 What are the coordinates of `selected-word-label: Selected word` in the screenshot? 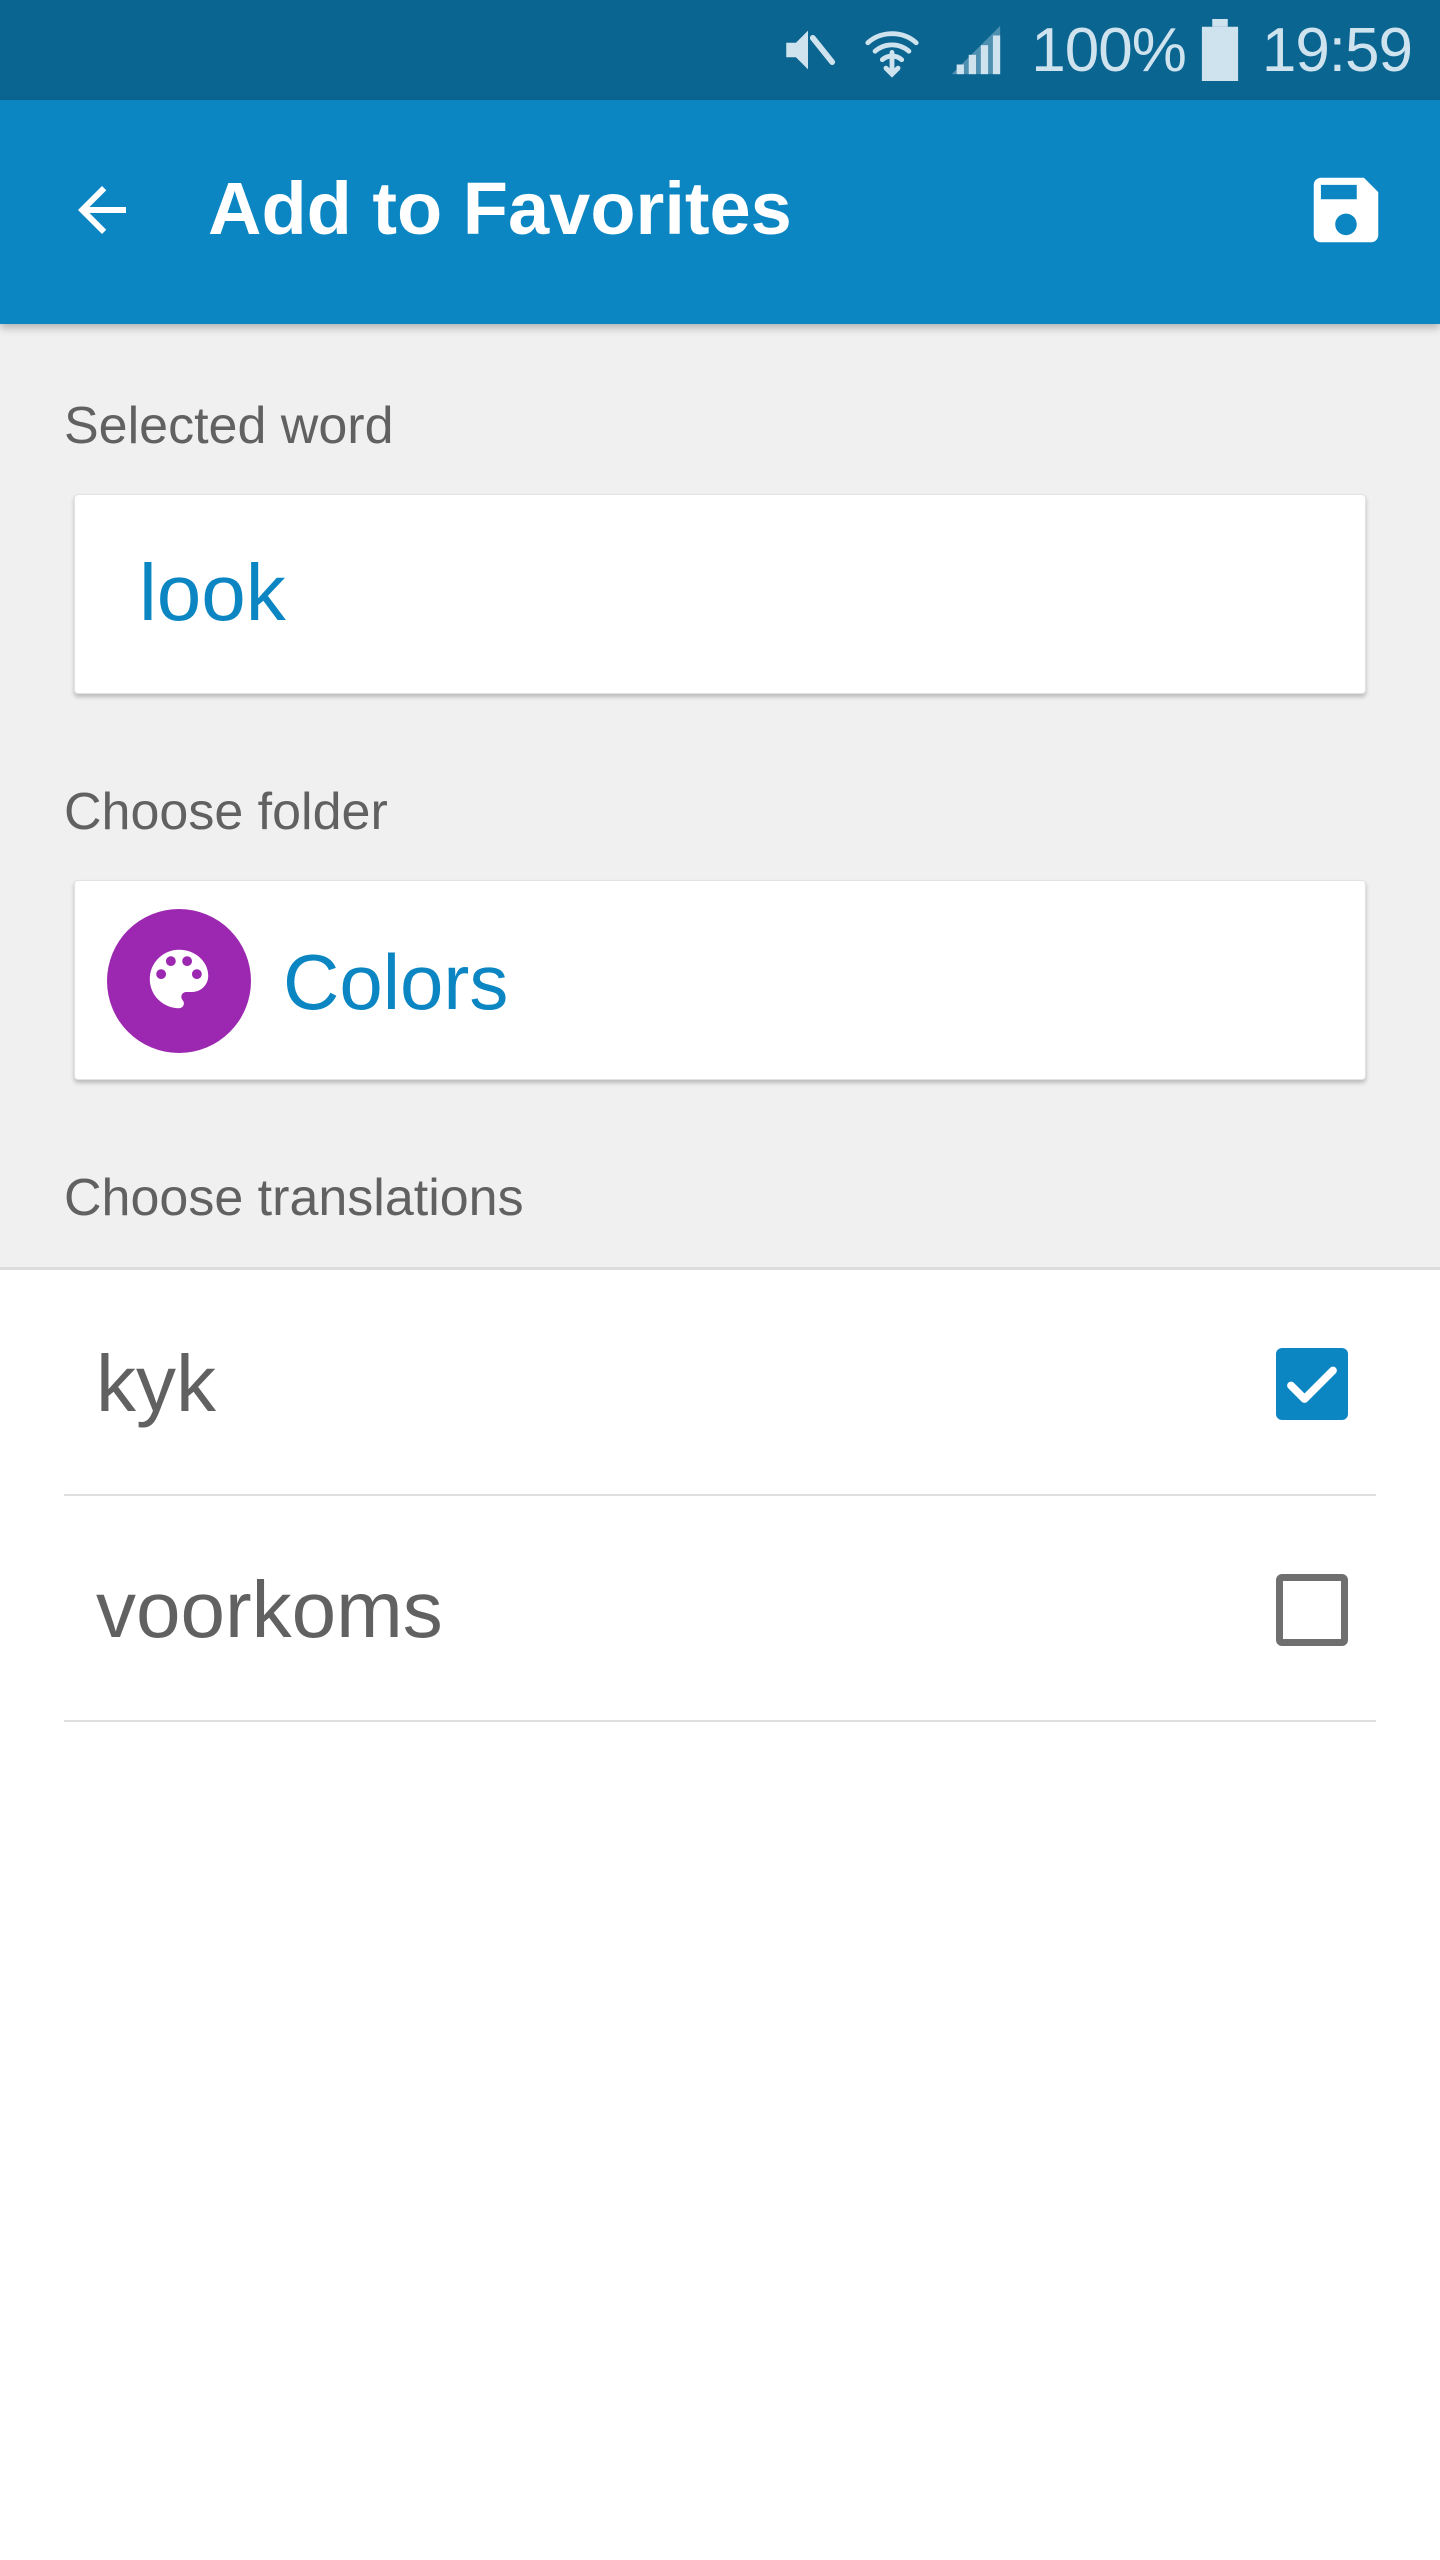 It's located at (229, 426).